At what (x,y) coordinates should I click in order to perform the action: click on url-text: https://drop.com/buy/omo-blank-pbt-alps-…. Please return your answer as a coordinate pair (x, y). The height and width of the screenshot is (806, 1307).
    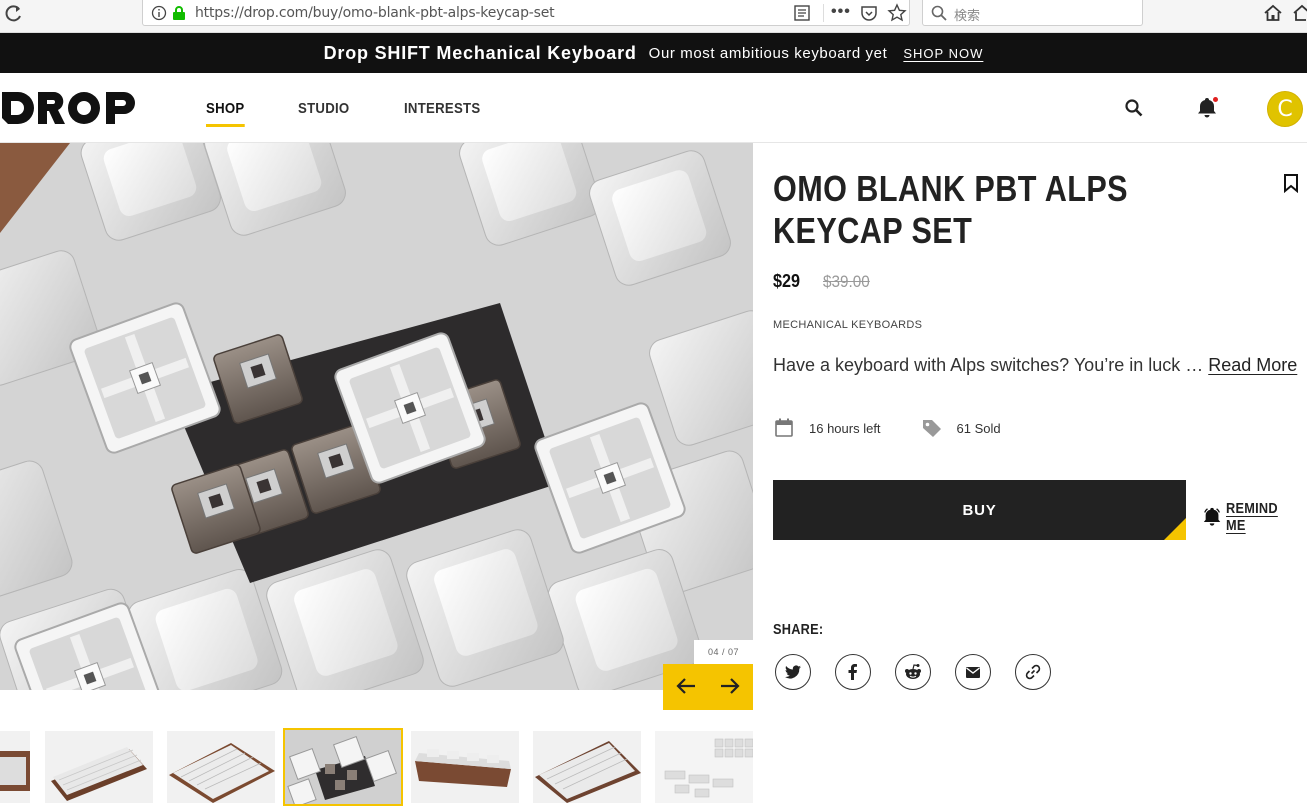
    Looking at the image, I should click on (375, 13).